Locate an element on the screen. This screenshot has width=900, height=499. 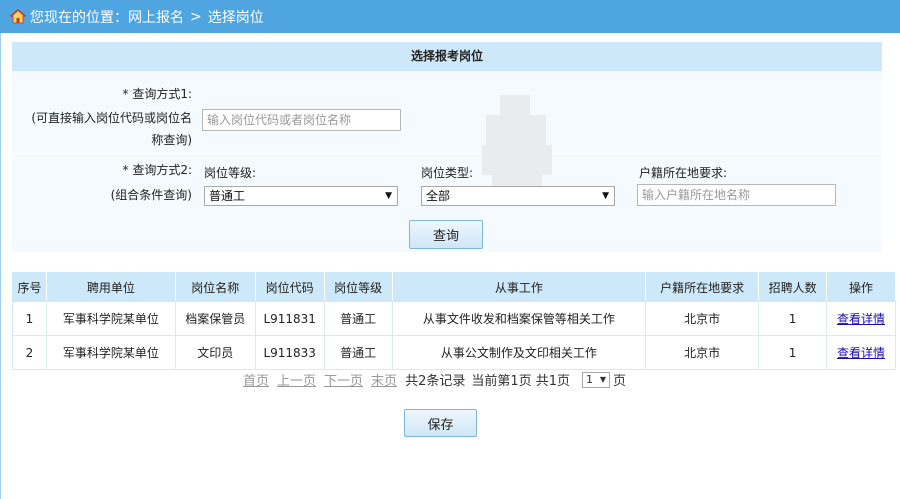
level-select-value: 普通工 is located at coordinates (227, 196).